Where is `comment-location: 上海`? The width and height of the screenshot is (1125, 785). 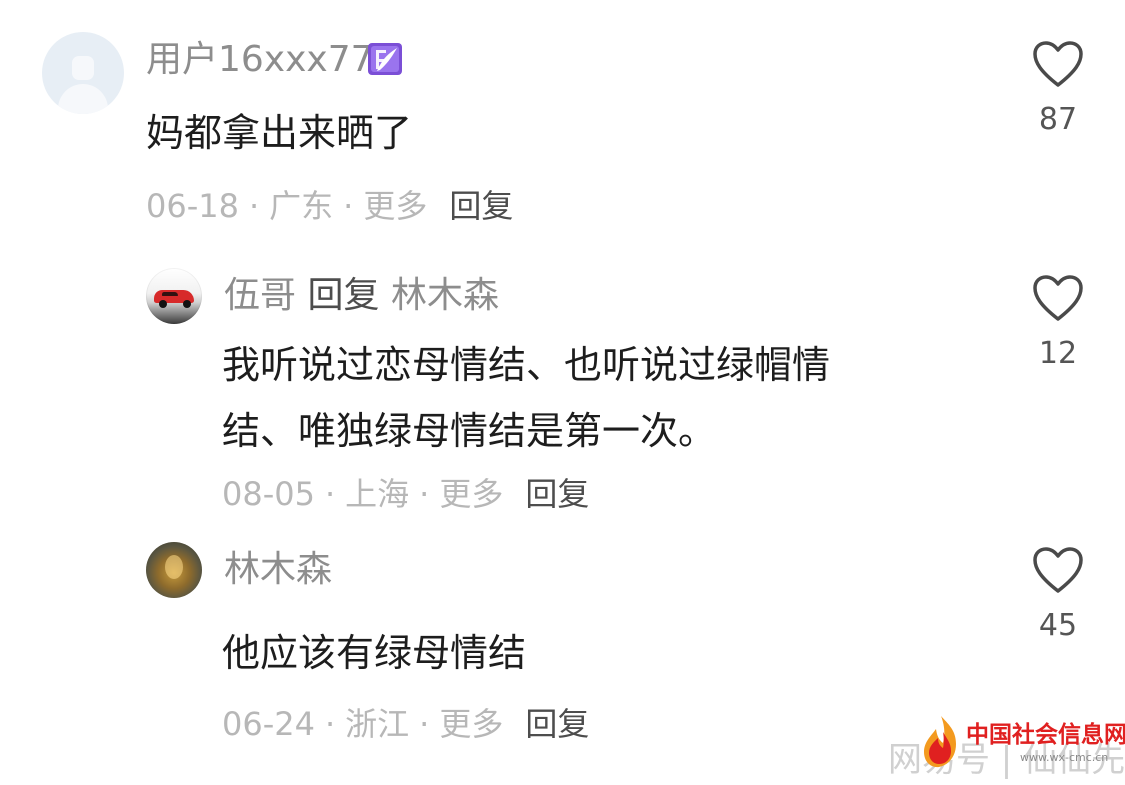
comment-location: 上海 is located at coordinates (377, 494).